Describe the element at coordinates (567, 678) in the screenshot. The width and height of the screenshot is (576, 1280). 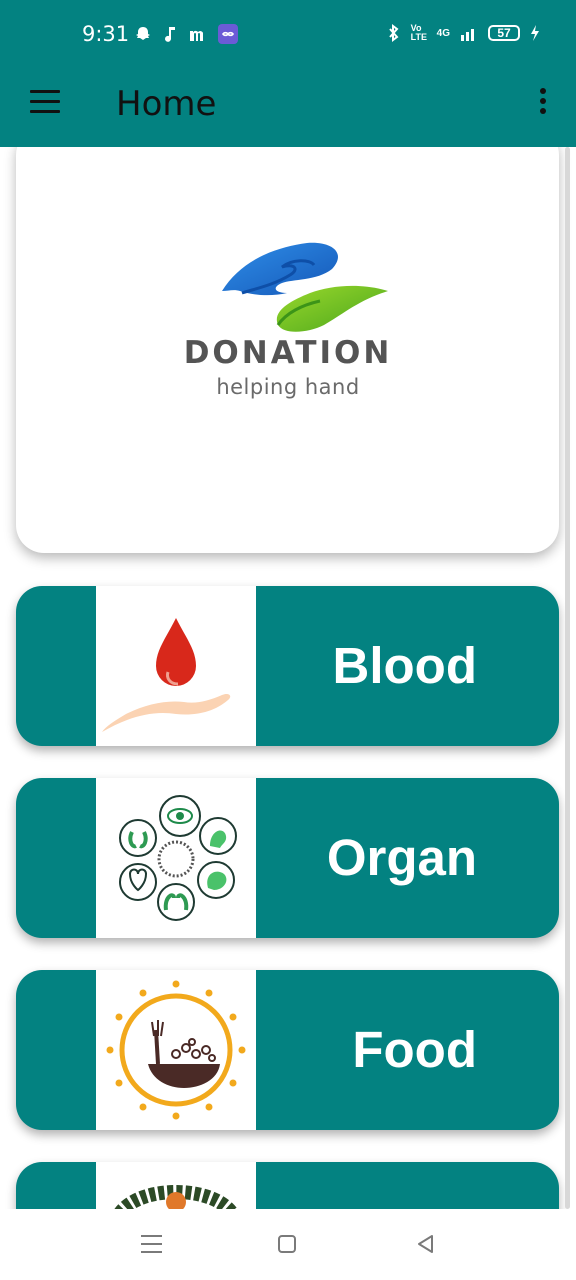
I see `scrollbar` at that location.